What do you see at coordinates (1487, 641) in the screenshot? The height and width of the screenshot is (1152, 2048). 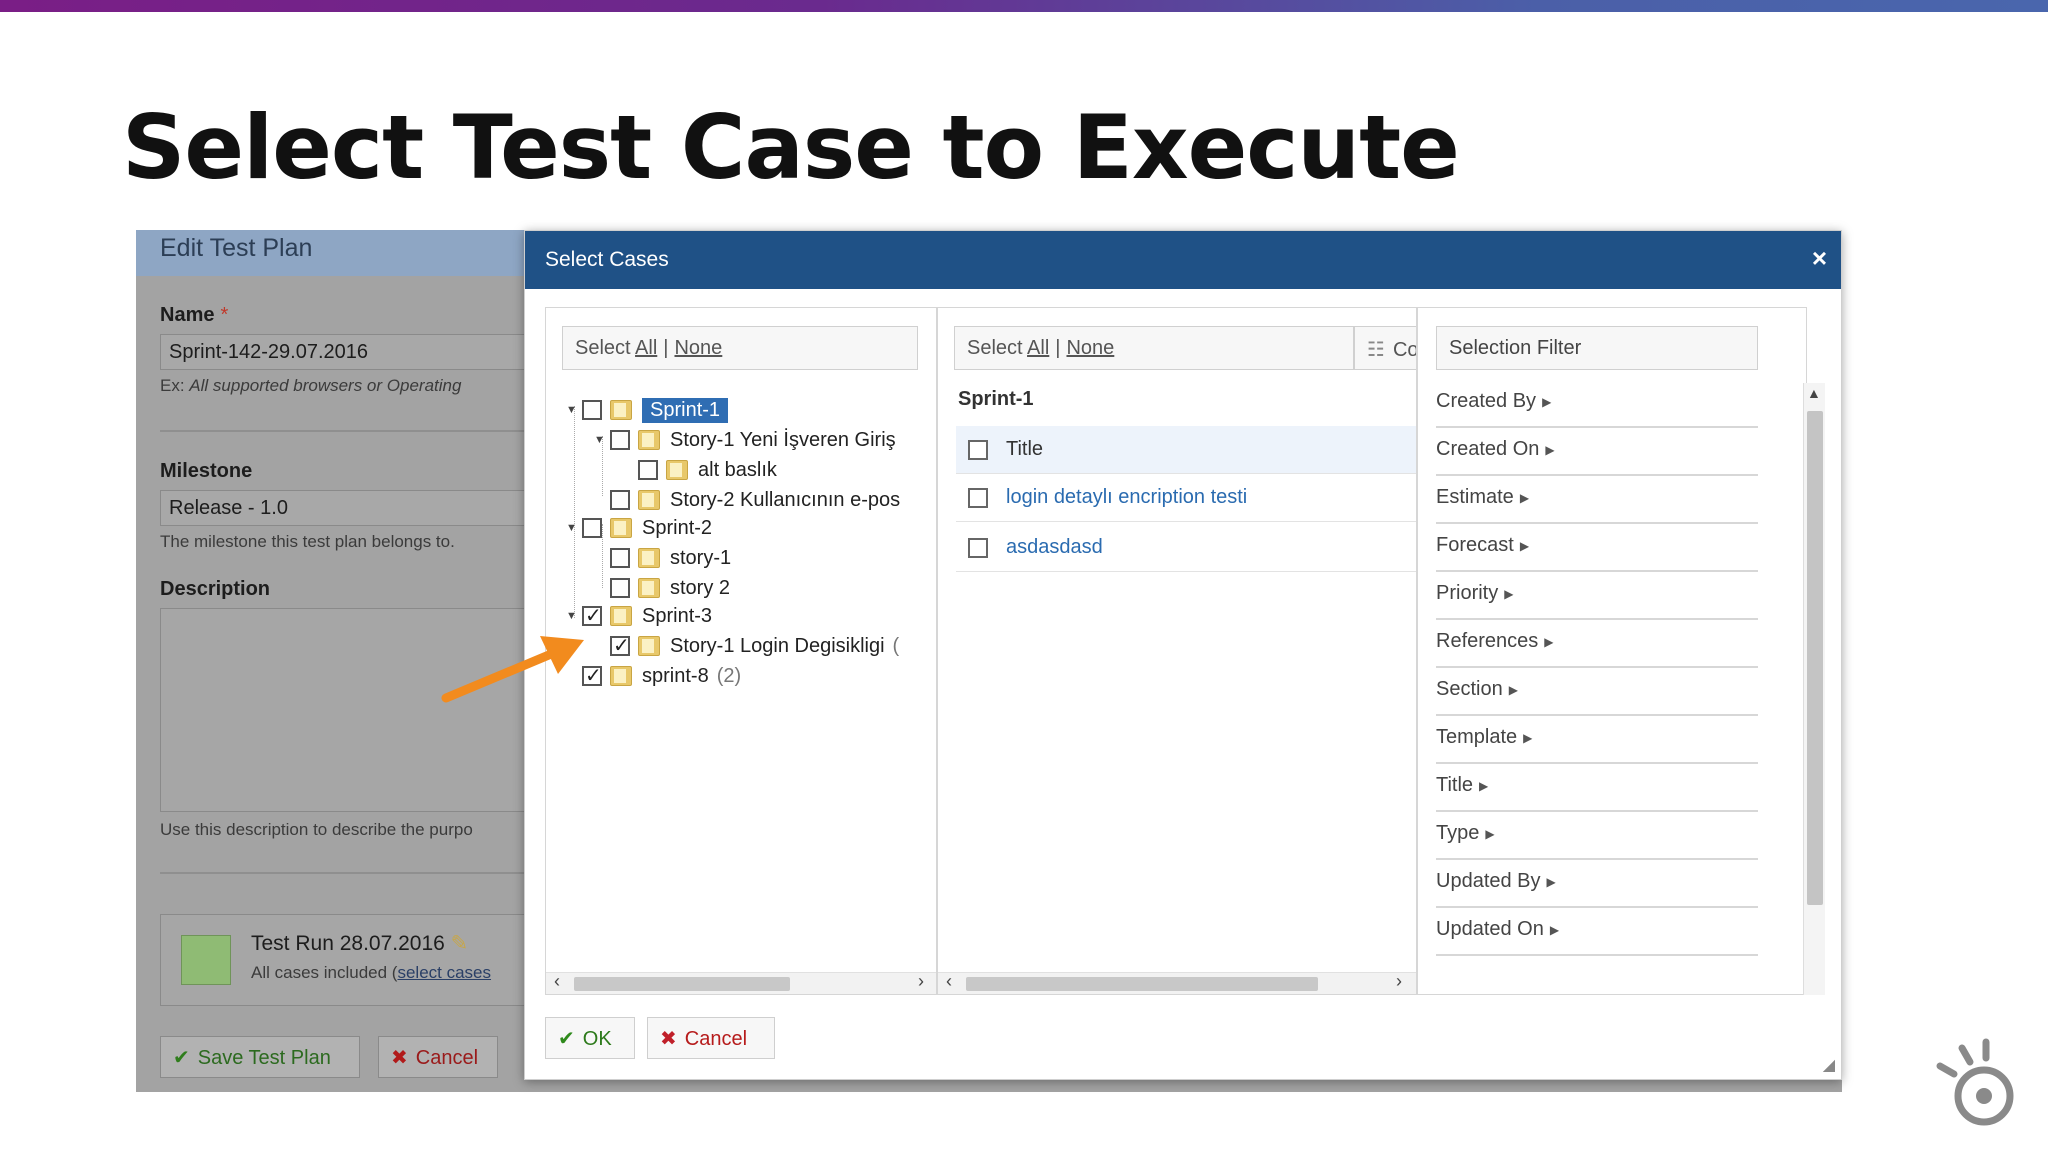 I see `filter-item-label: References` at bounding box center [1487, 641].